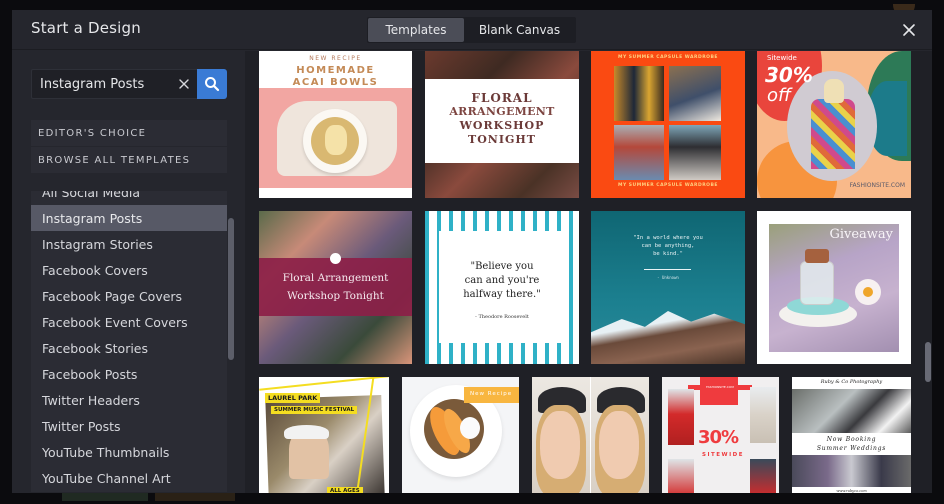  Describe the element at coordinates (335, 124) in the screenshot. I see `template-acai-bowls: NEW RECIPE HOMEMADE ACAI BOWLS` at that location.